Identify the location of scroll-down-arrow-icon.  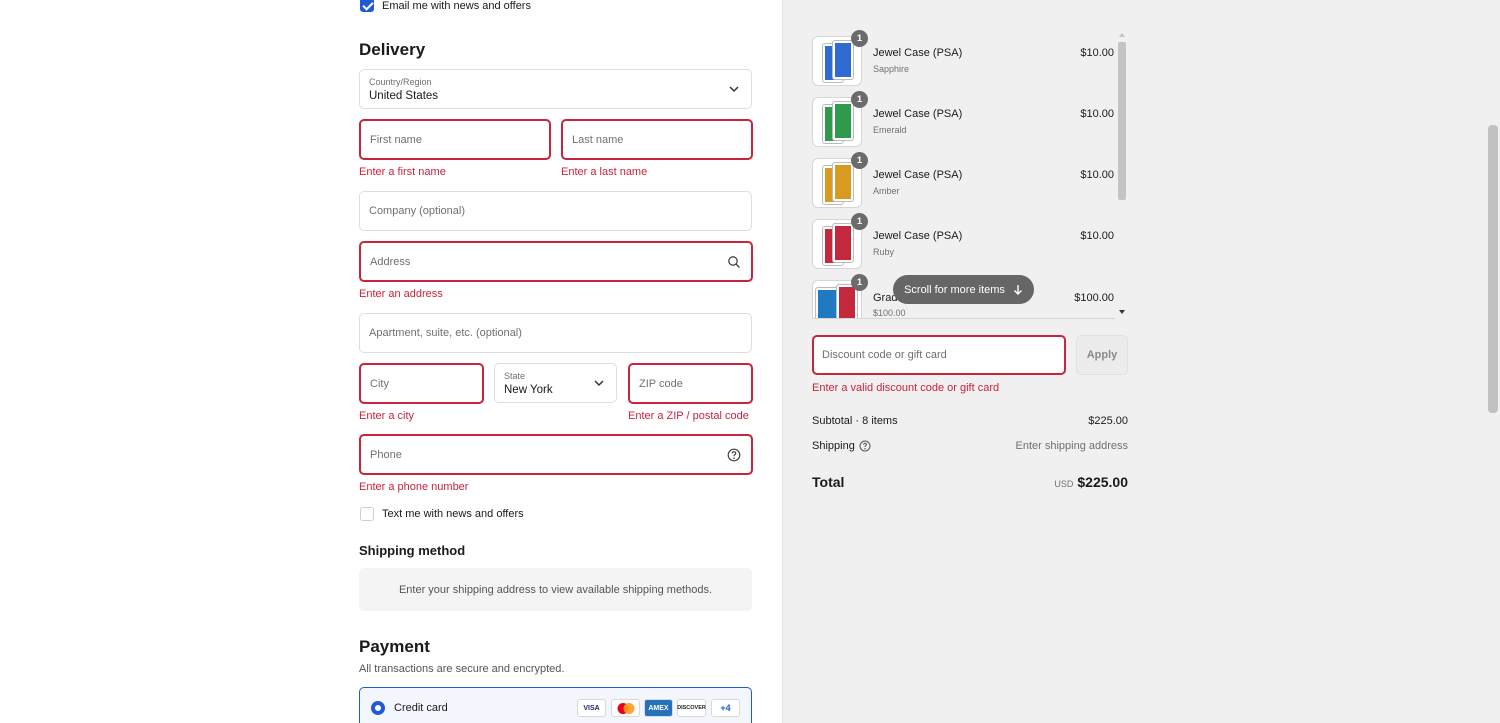
(1122, 312).